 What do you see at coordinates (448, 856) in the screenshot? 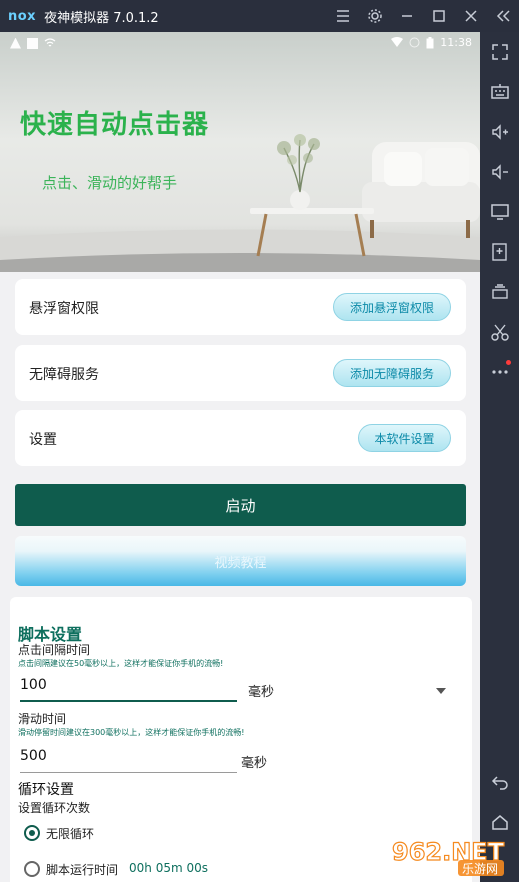
I see `watermark-logo: 962.NET 乐游网` at bounding box center [448, 856].